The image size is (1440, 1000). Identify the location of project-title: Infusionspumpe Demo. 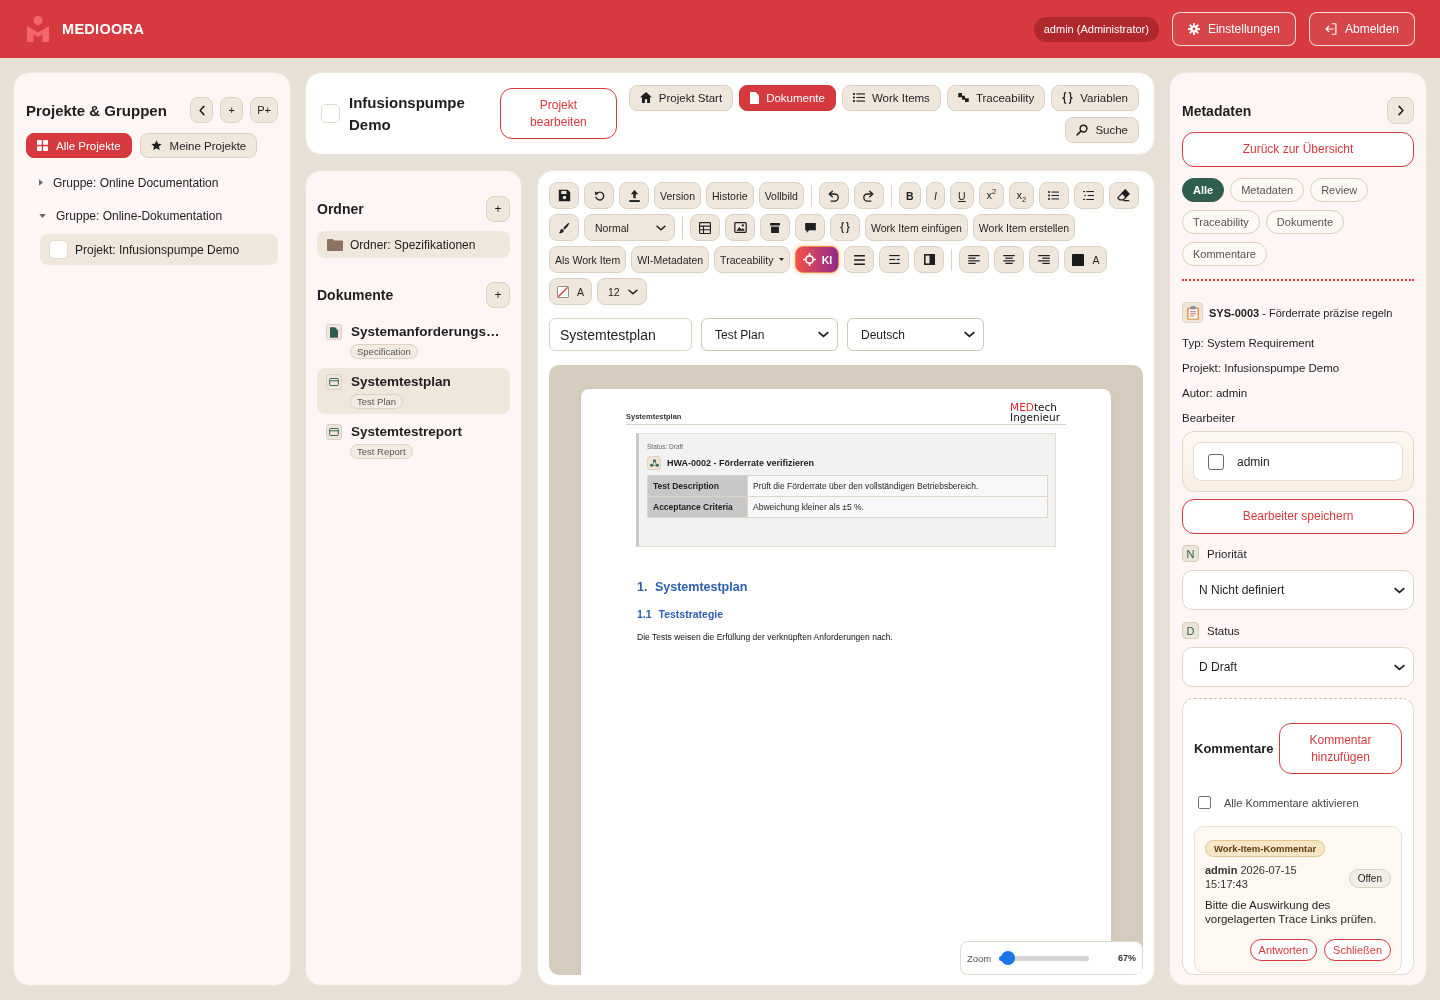
(407, 113).